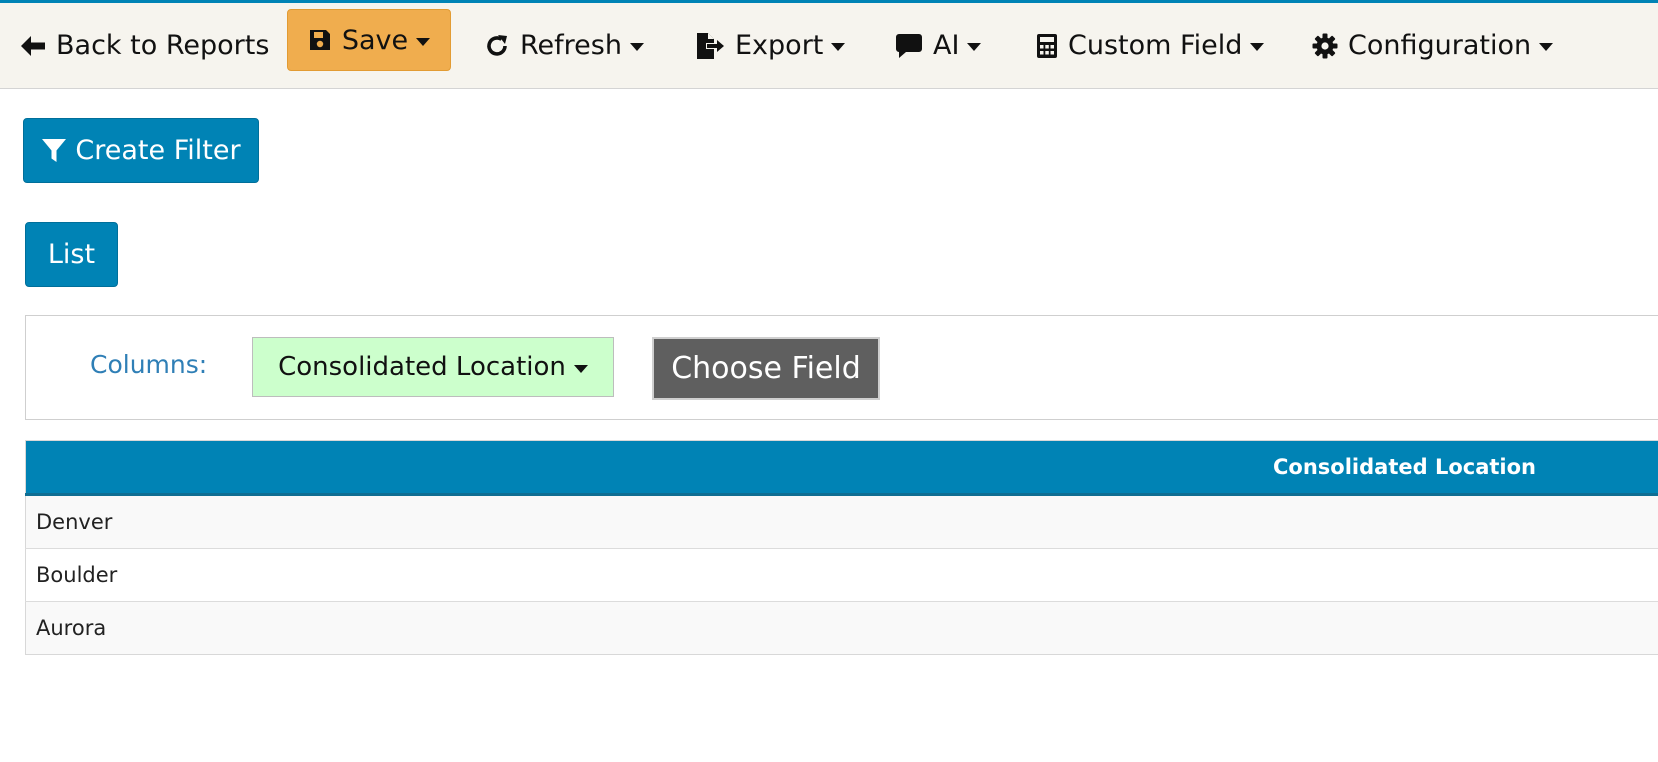 The height and width of the screenshot is (762, 1658). Describe the element at coordinates (33, 46) in the screenshot. I see `arrow-left-icon` at that location.